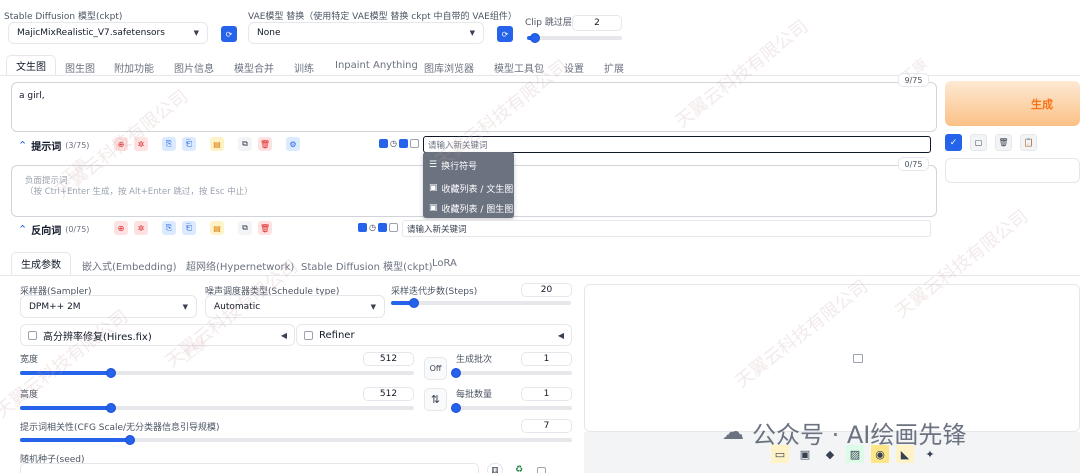 Image resolution: width=1080 pixels, height=473 pixels. What do you see at coordinates (129, 265) in the screenshot?
I see `subtab-embedding: 嵌入式(Embedding)` at bounding box center [129, 265].